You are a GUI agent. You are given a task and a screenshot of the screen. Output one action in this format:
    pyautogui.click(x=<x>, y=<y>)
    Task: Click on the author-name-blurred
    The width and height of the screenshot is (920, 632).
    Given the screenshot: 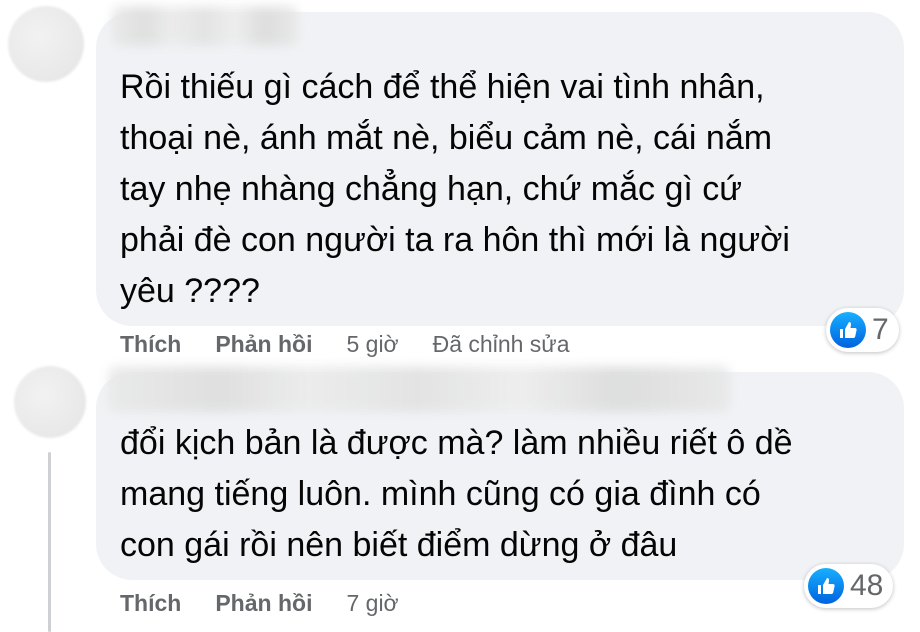 What is the action you would take?
    pyautogui.click(x=419, y=389)
    